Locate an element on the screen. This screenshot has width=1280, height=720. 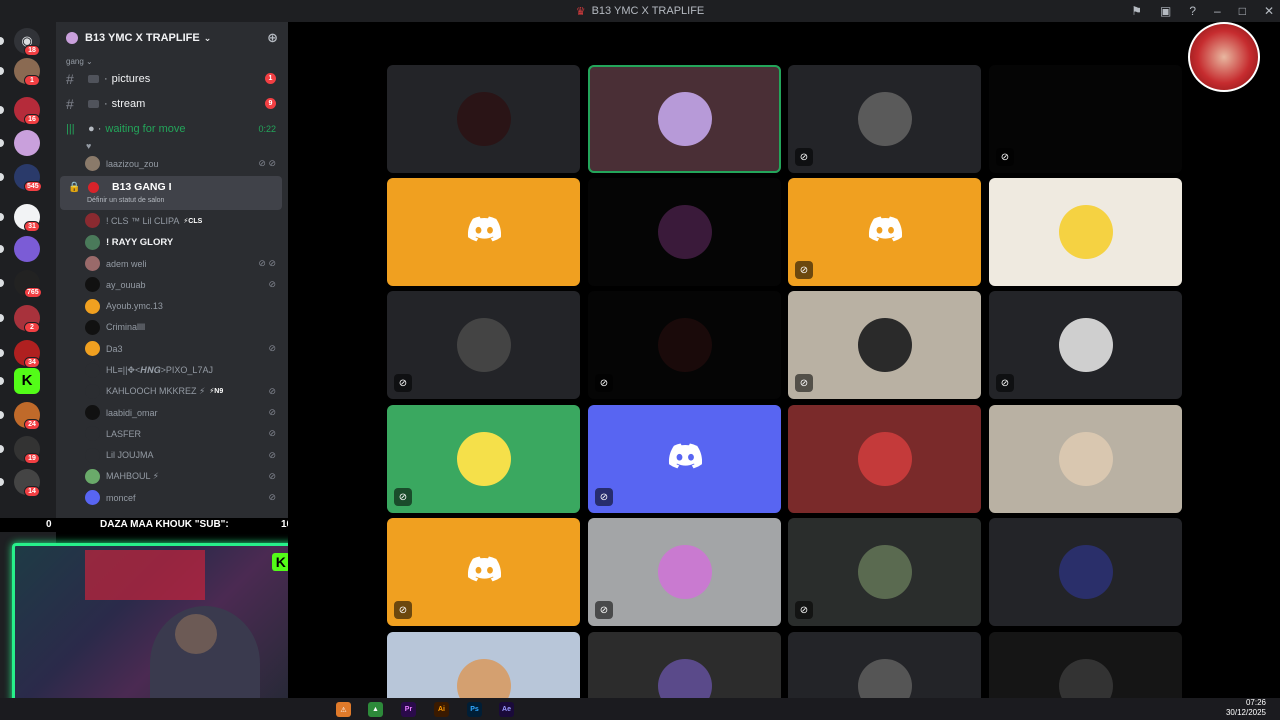
hash-icon: # is located at coordinates (70, 78).